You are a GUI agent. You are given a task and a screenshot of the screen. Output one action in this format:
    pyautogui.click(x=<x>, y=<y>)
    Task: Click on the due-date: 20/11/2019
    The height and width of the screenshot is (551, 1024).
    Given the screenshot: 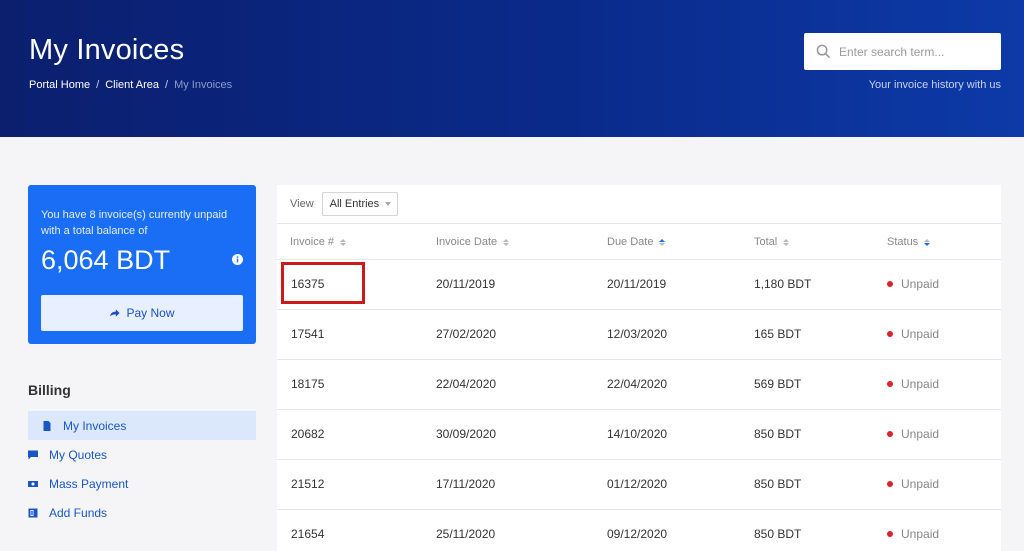 What is the action you would take?
    pyautogui.click(x=637, y=284)
    